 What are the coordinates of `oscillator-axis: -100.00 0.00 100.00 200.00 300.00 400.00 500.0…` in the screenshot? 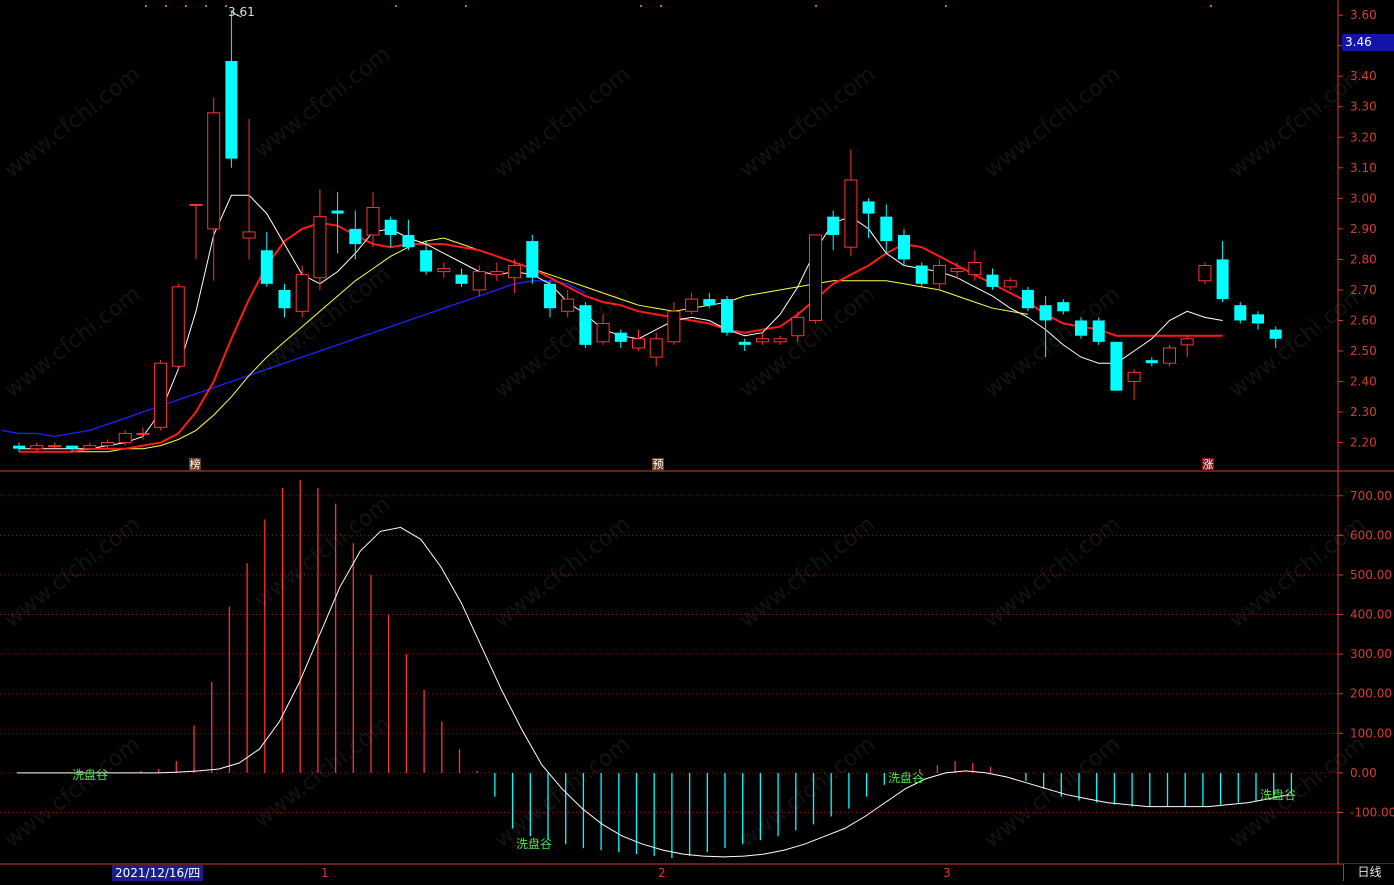 It's located at (1366, 654).